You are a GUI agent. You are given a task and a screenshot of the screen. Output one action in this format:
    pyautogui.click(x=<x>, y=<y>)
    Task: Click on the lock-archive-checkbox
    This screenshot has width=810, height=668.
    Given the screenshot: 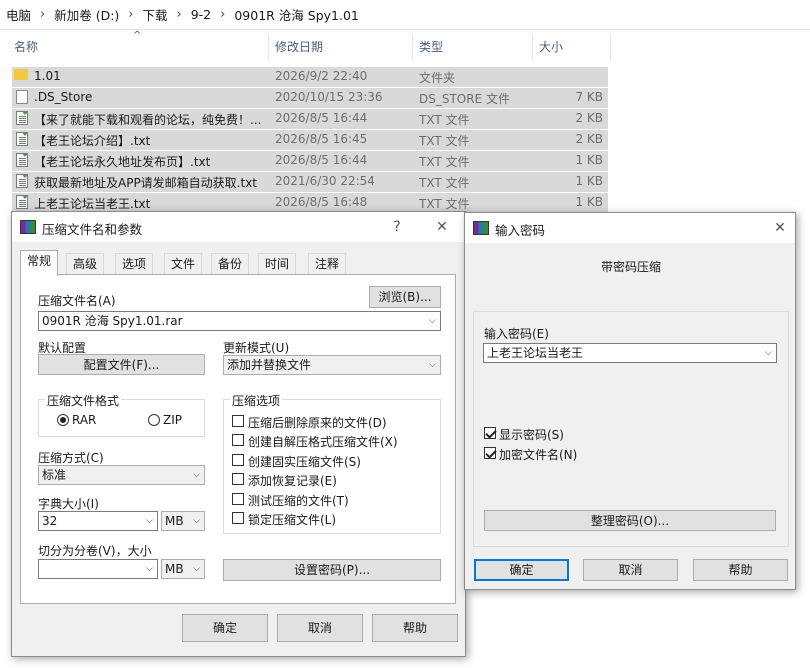 What is the action you would take?
    pyautogui.click(x=238, y=518)
    